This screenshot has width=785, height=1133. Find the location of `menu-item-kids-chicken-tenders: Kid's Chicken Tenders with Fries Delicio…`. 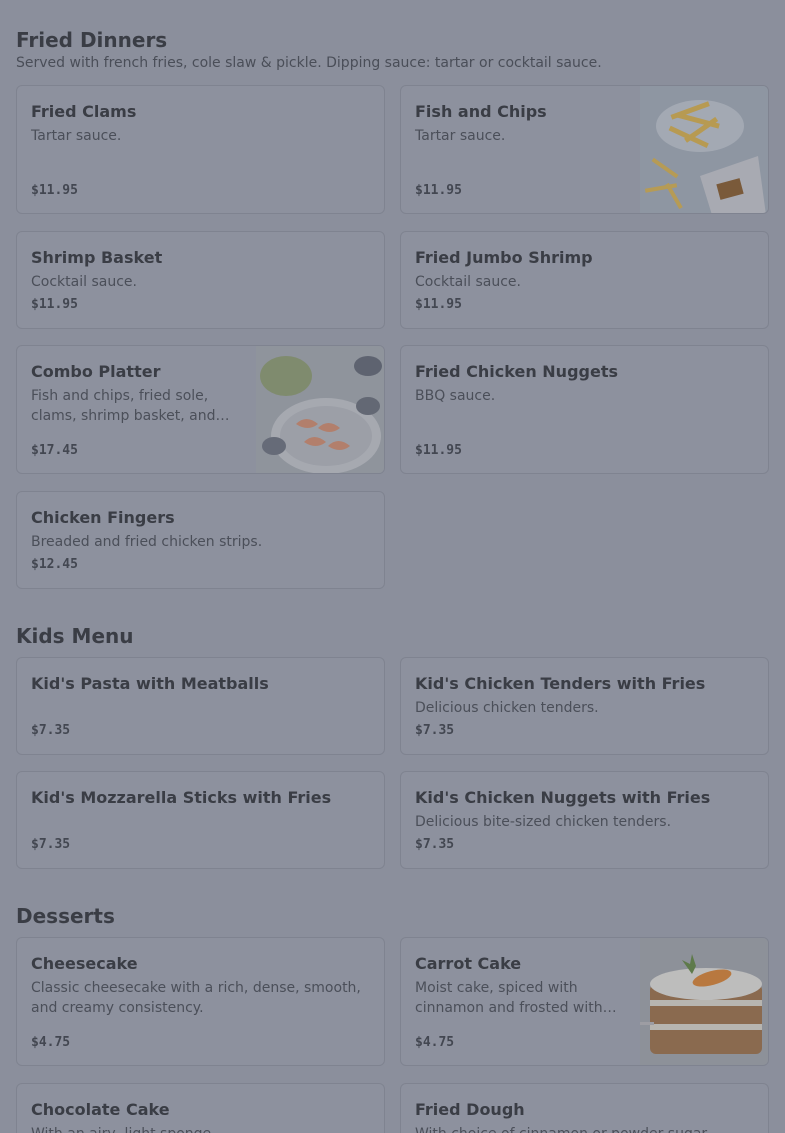

menu-item-kids-chicken-tenders: Kid's Chicken Tenders with Fries Delicio… is located at coordinates (584, 706).